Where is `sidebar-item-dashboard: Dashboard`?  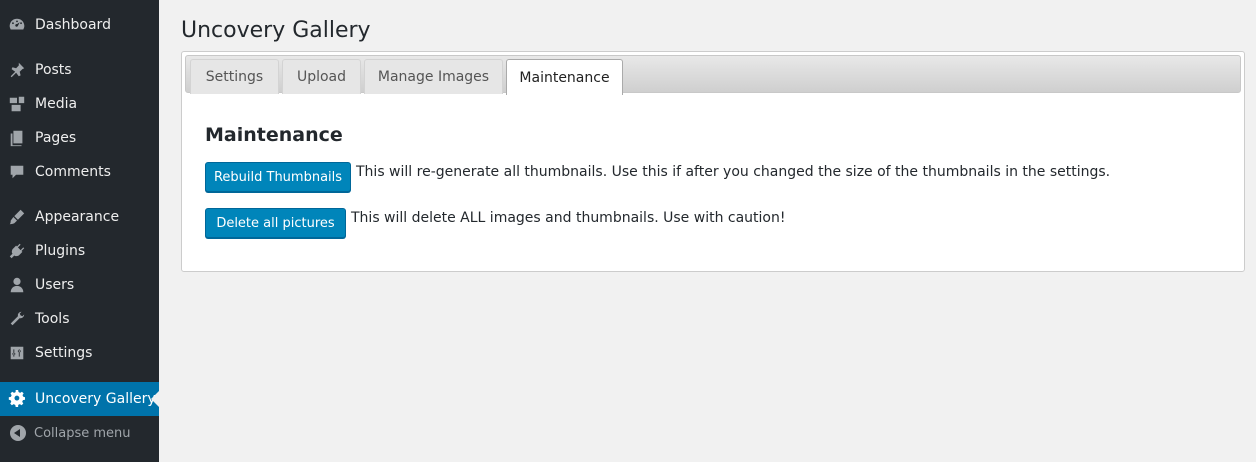 sidebar-item-dashboard: Dashboard is located at coordinates (79, 25).